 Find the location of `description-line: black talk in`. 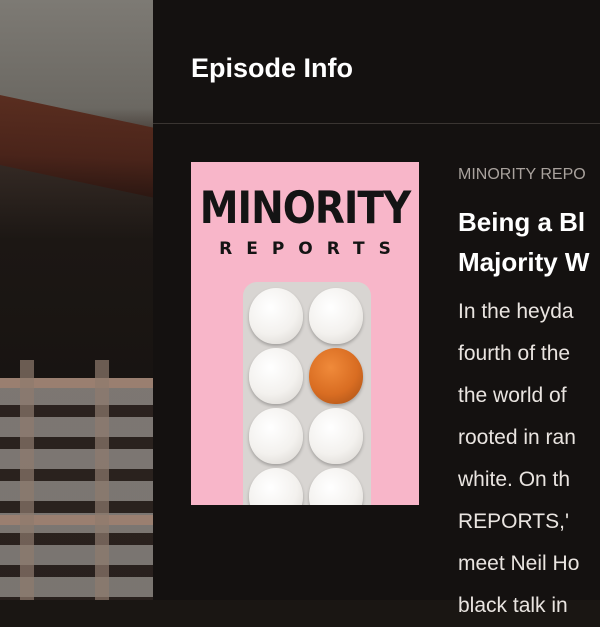

description-line: black talk in is located at coordinates (513, 605).